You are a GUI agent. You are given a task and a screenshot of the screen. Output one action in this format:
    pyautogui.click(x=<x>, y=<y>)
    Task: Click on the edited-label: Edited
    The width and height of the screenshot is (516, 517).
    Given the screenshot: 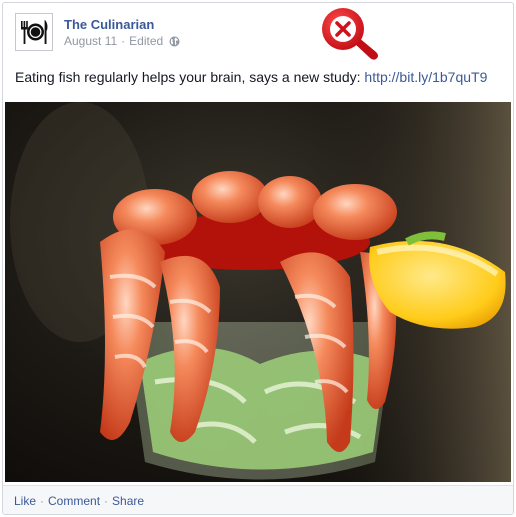 What is the action you would take?
    pyautogui.click(x=146, y=41)
    